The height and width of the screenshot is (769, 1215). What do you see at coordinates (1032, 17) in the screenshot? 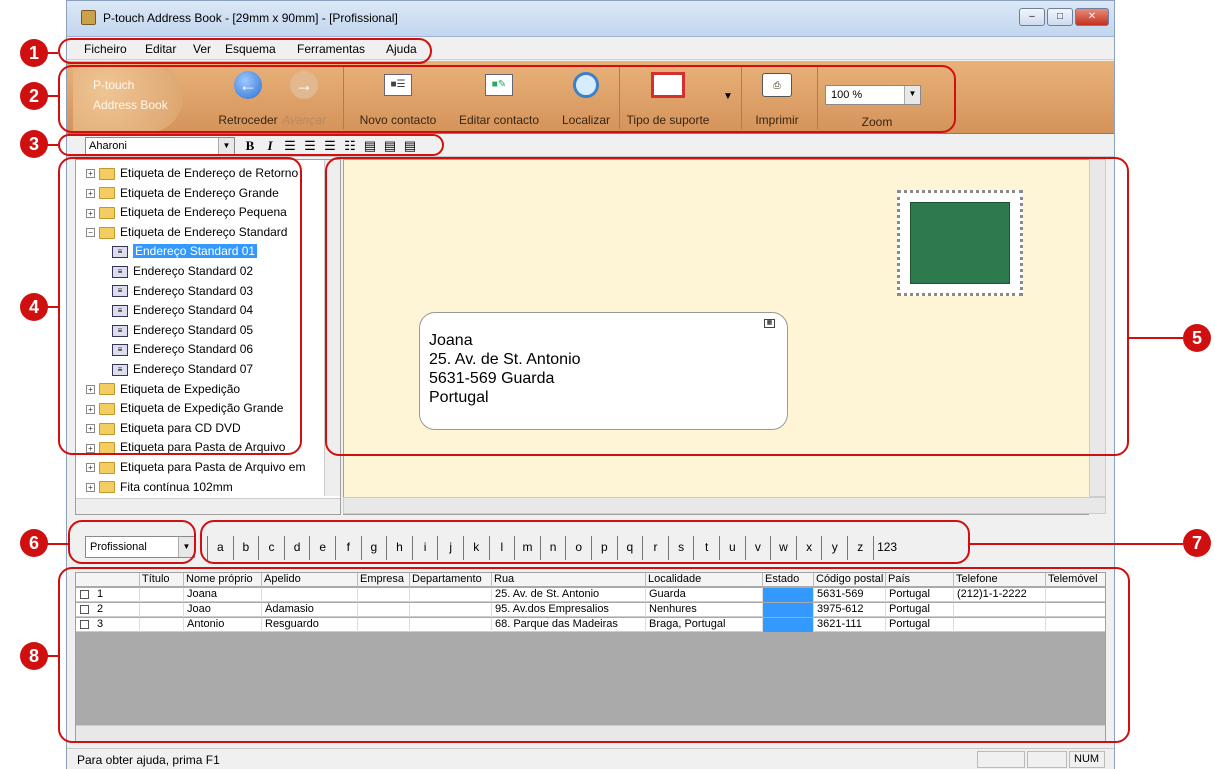
I see `minimize-button: ‒` at bounding box center [1032, 17].